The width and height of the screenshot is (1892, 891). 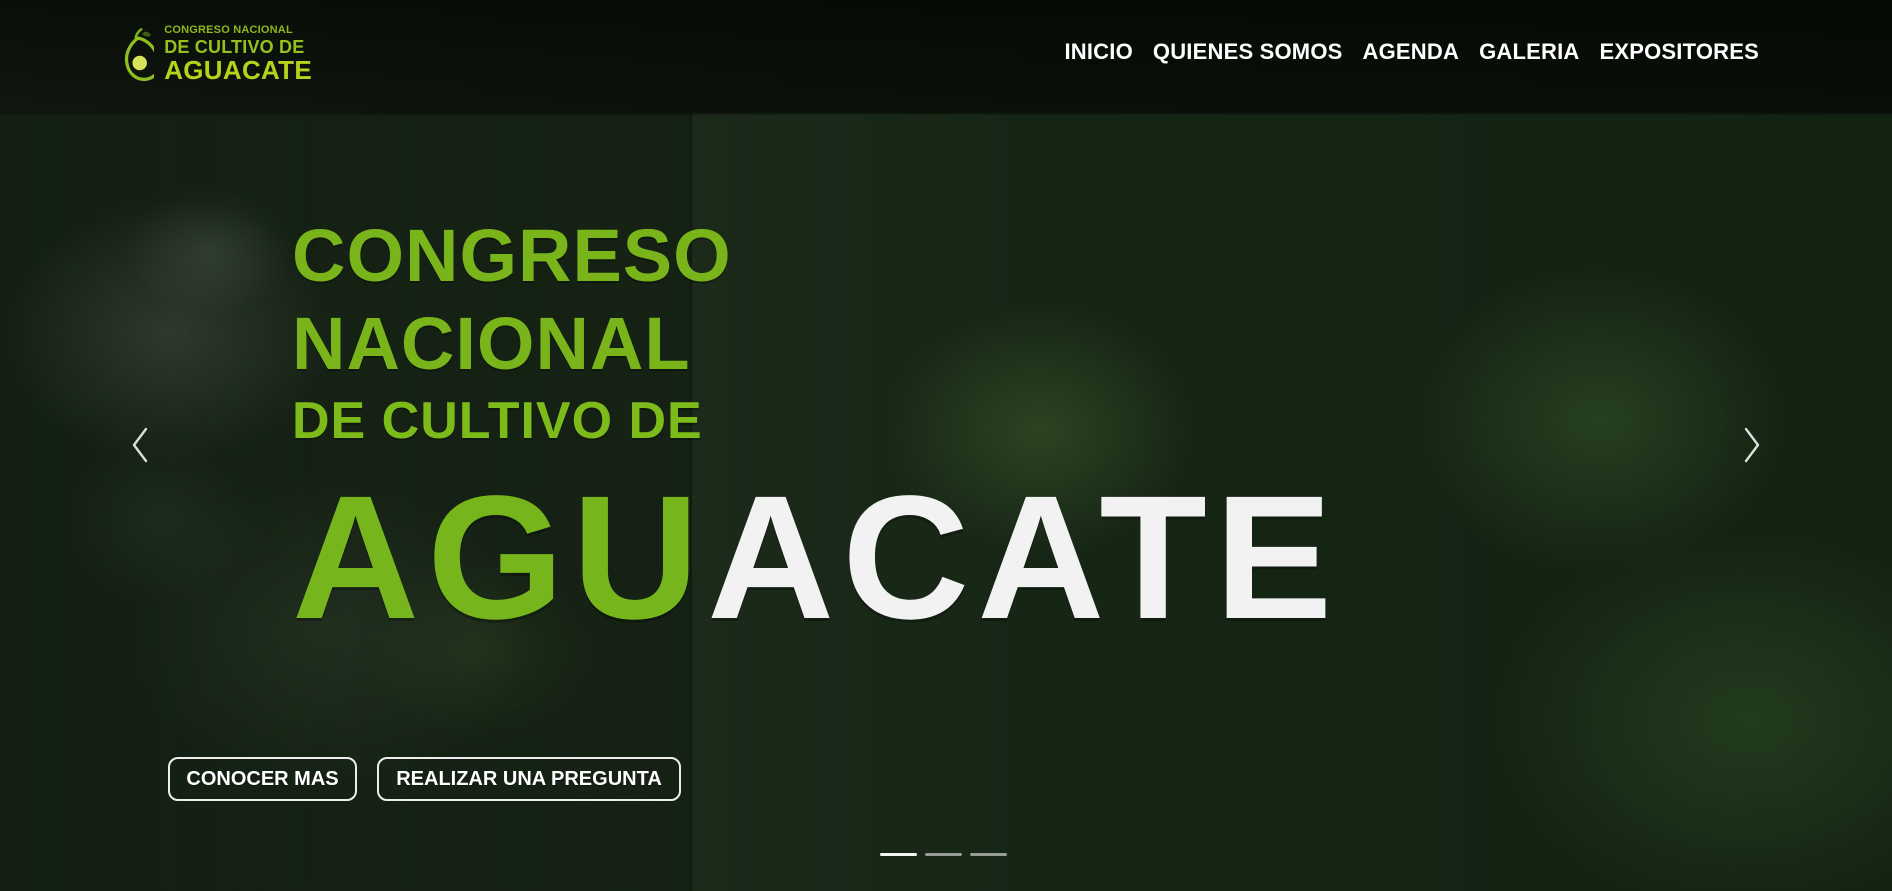 What do you see at coordinates (140, 445) in the screenshot?
I see `chevron-left-icon` at bounding box center [140, 445].